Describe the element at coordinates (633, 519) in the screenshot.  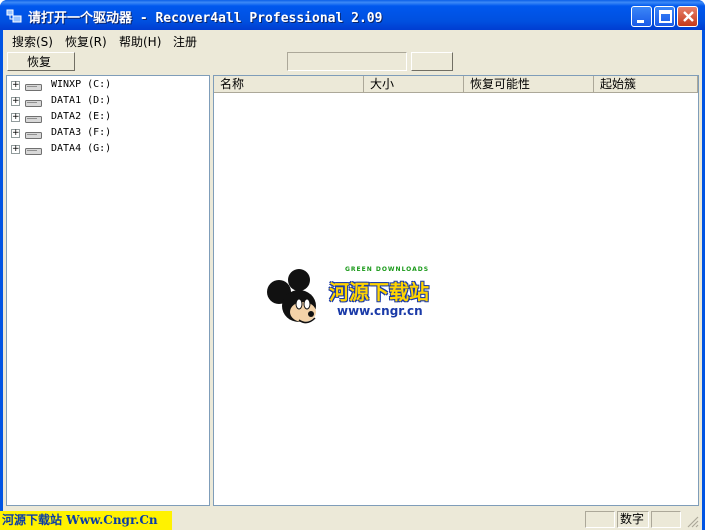
I see `status-num-lock: 数字` at that location.